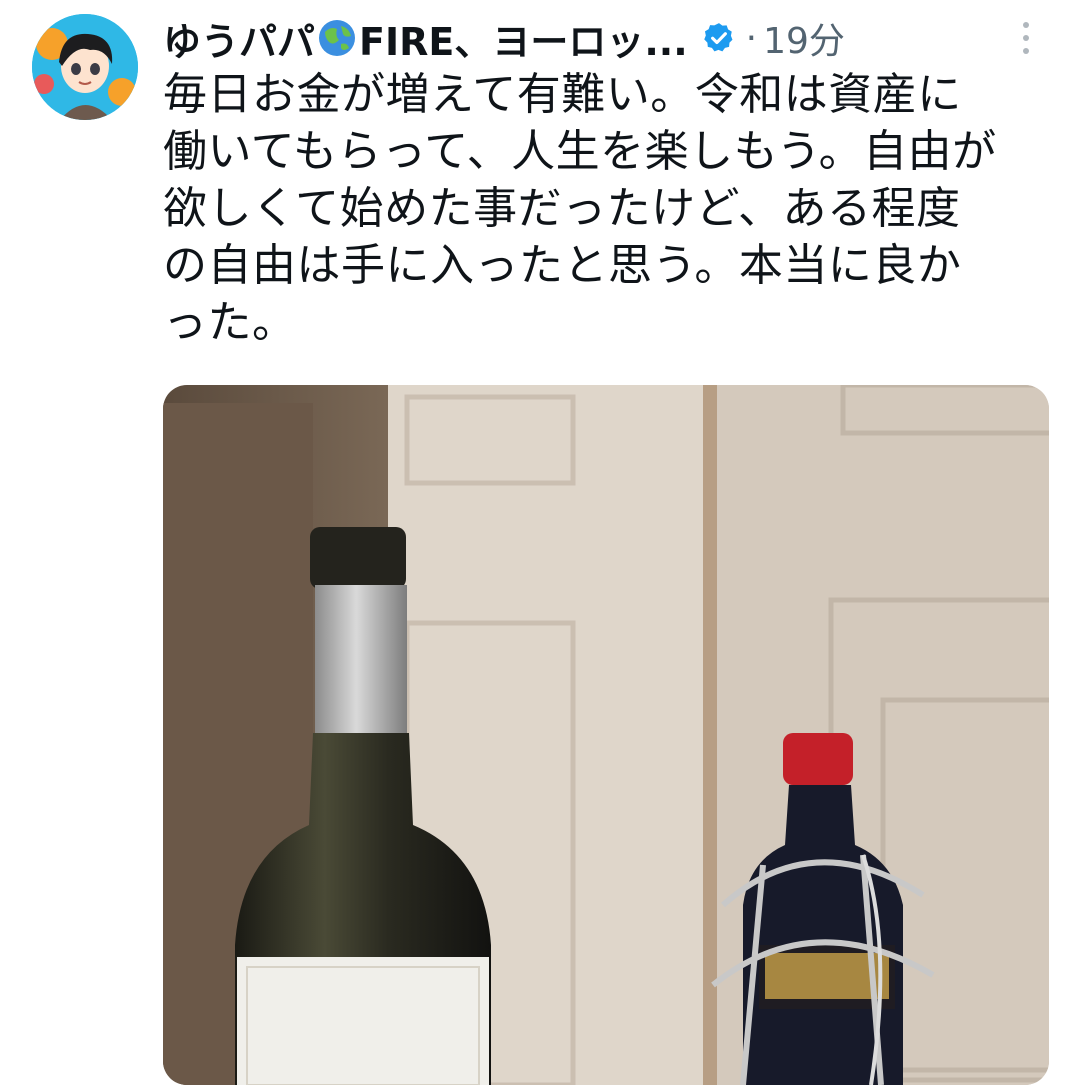 The width and height of the screenshot is (1080, 1085). Describe the element at coordinates (580, 151) in the screenshot. I see `tweet-text-line: 働いてもらって、人生を楽しもう。自由が` at that location.